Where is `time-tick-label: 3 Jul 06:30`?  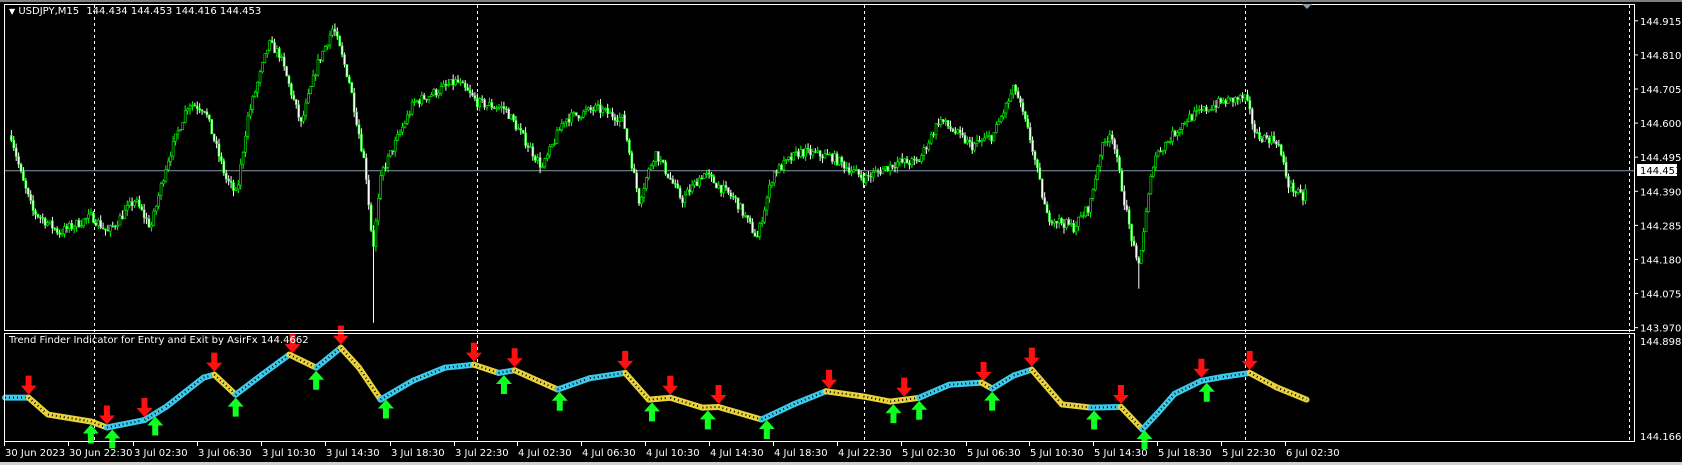 time-tick-label: 3 Jul 06:30 is located at coordinates (225, 453).